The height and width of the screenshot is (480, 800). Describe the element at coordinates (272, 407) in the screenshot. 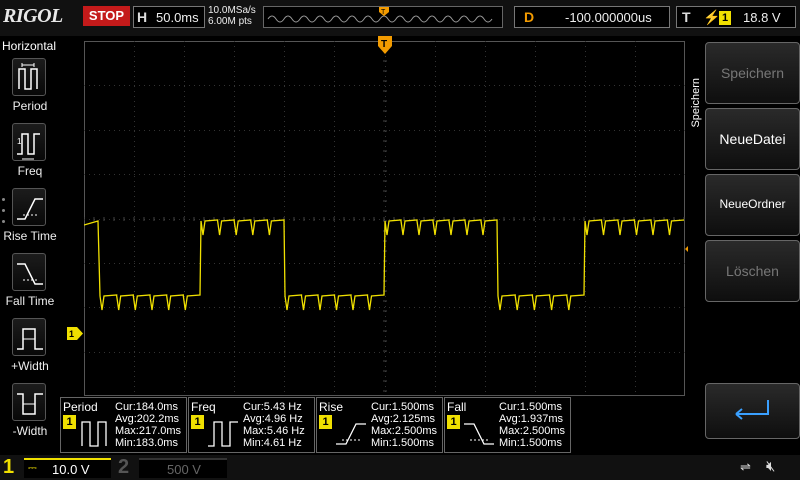

I see `current-value: Cur:5.43 Hz` at that location.